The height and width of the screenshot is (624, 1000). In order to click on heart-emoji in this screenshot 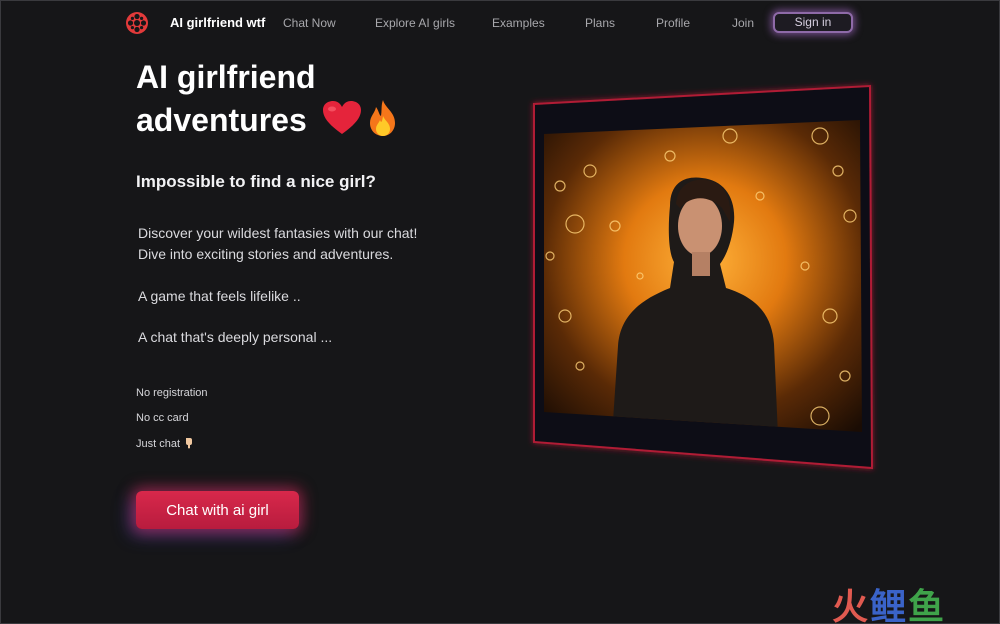, I will do `click(342, 117)`.